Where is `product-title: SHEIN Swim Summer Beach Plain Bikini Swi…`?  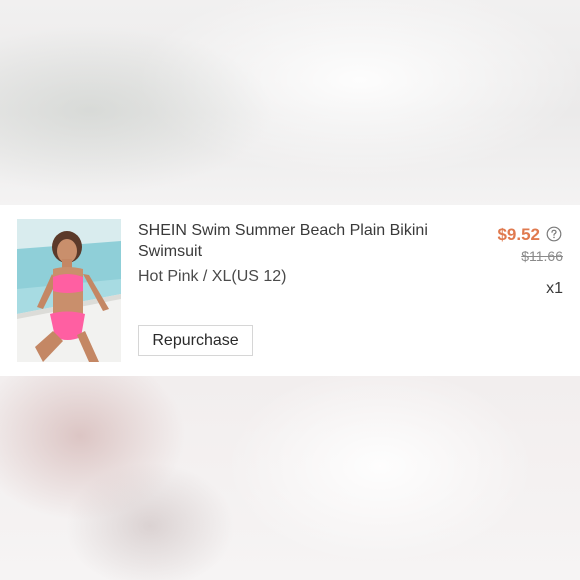
product-title: SHEIN Swim Summer Beach Plain Bikini Swi… is located at coordinates (283, 241).